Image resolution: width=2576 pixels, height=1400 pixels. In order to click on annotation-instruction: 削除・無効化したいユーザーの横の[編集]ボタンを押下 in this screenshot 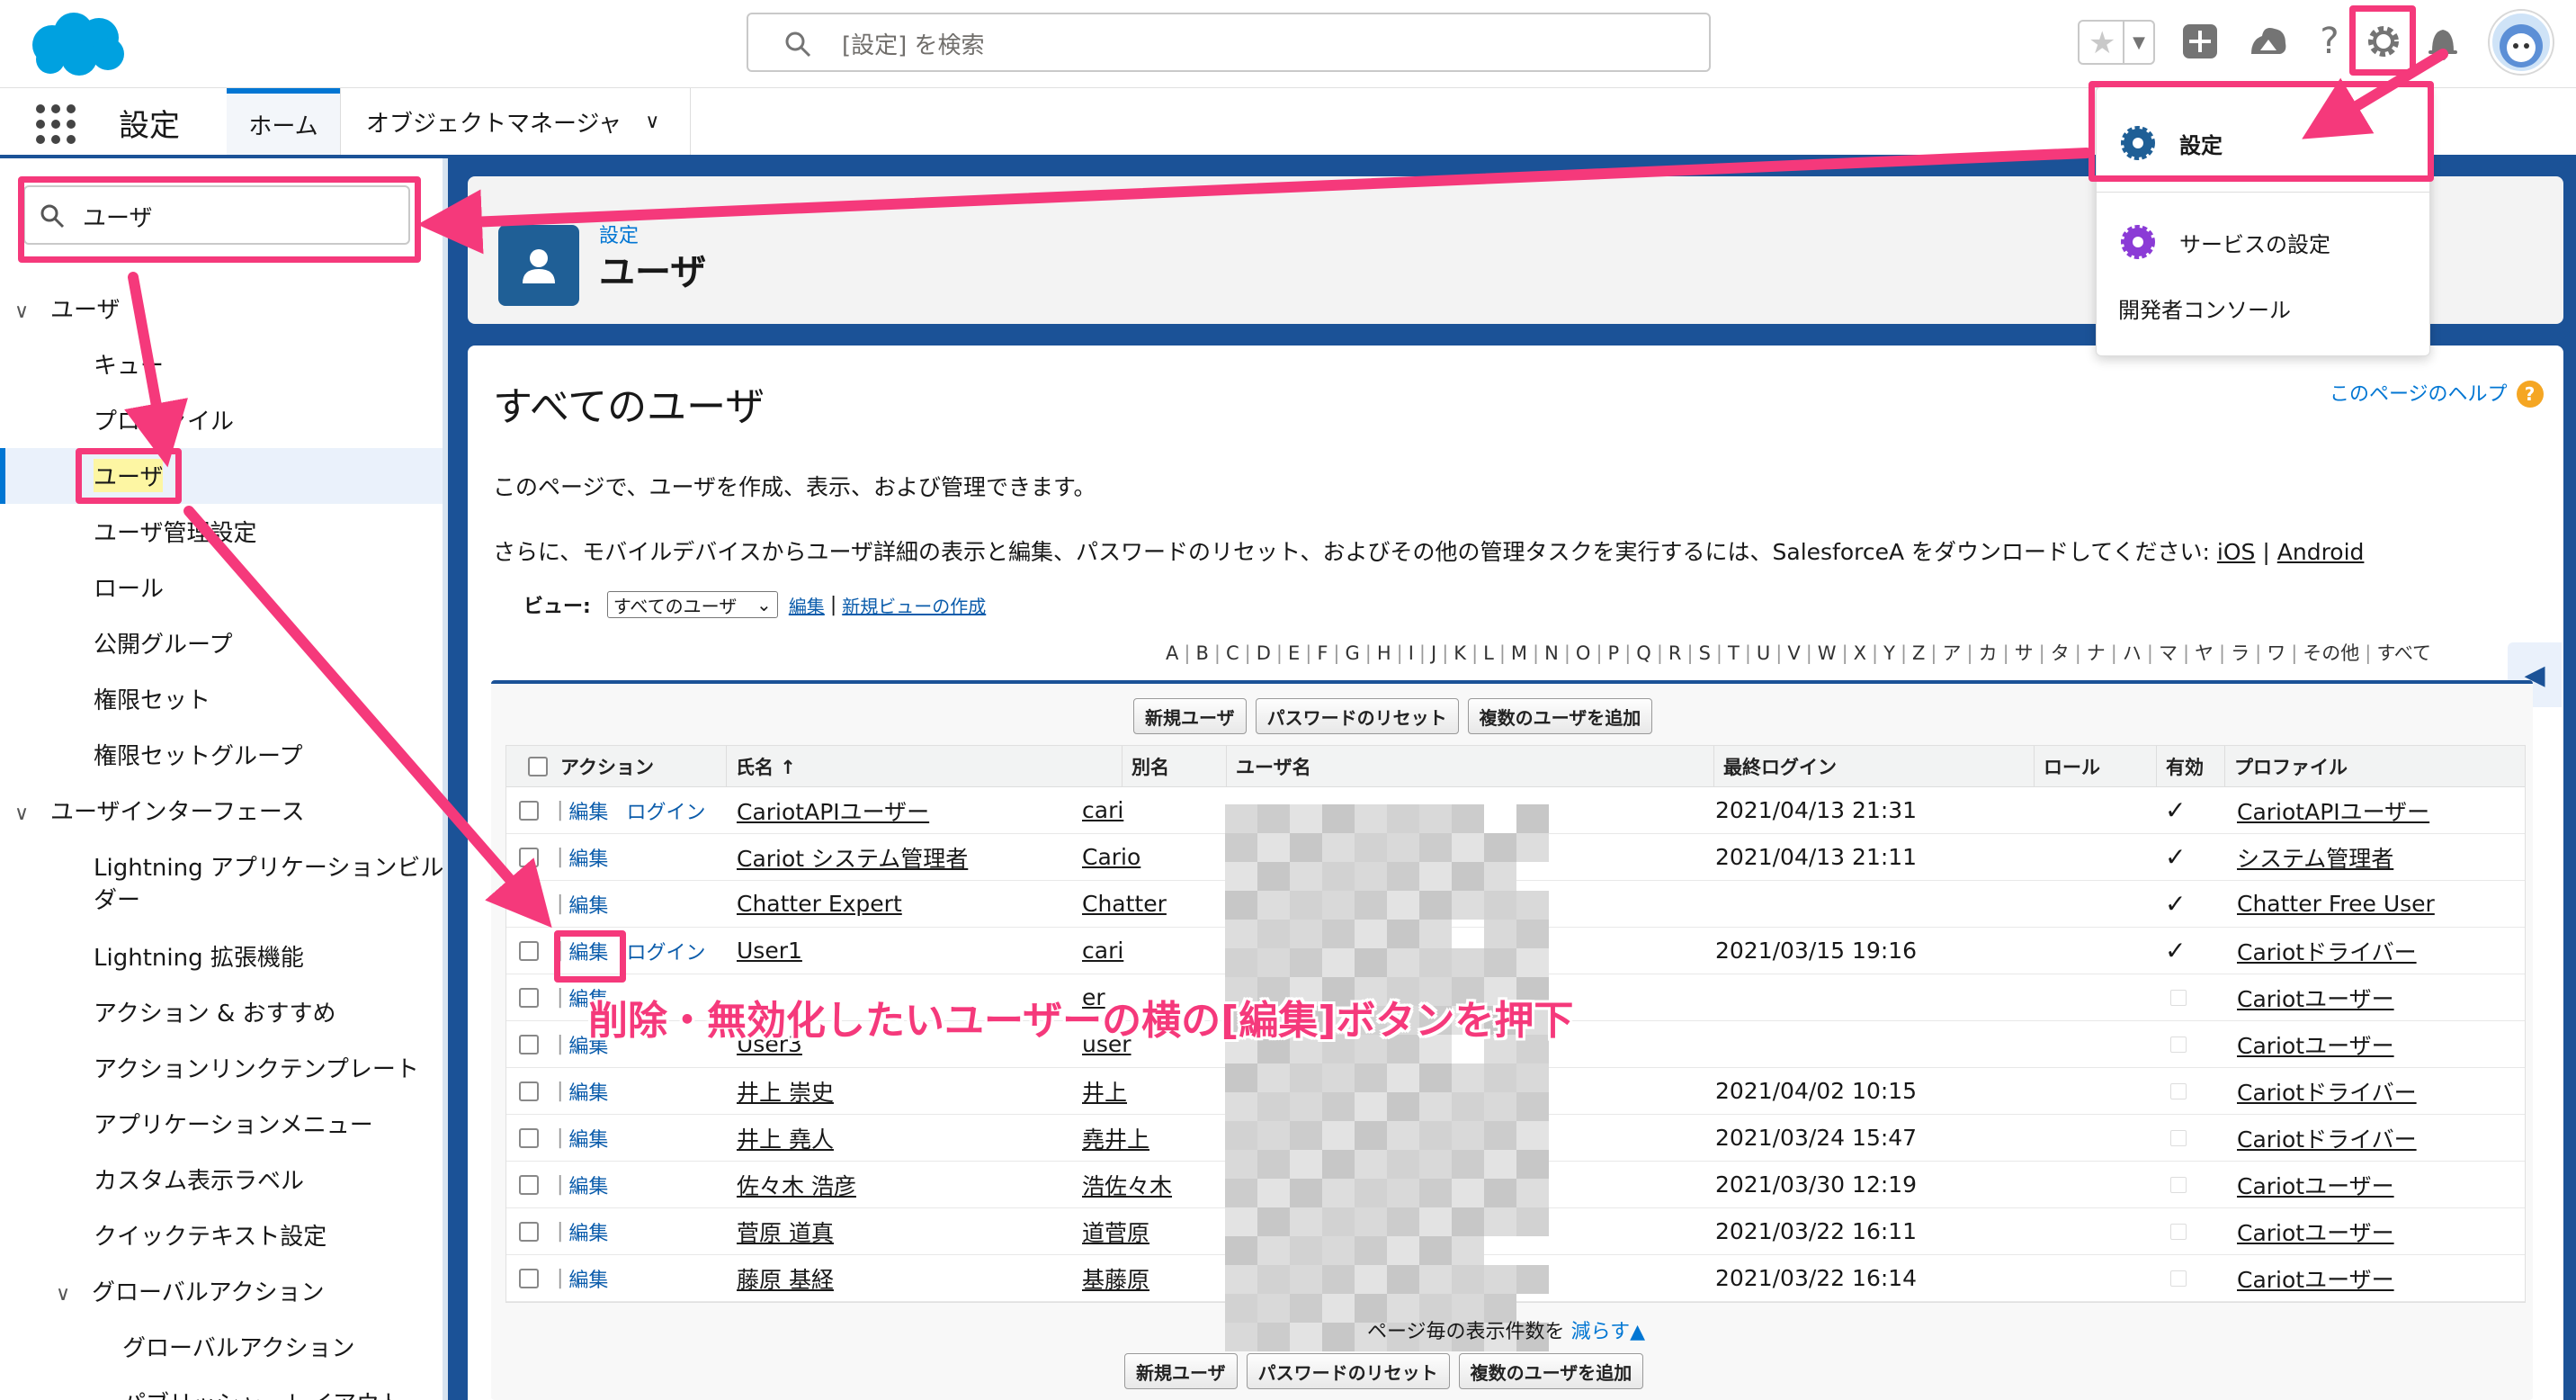, I will do `click(1080, 1017)`.